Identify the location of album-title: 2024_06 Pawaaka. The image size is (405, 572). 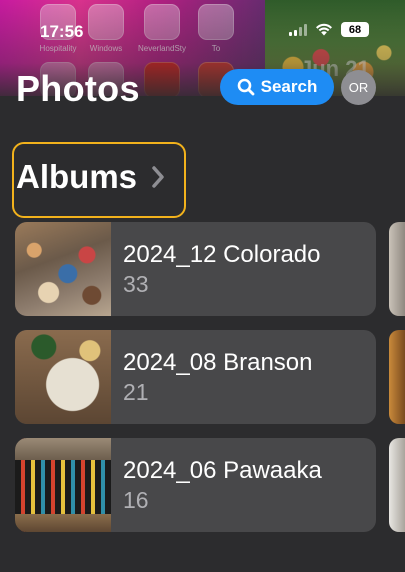
(222, 470).